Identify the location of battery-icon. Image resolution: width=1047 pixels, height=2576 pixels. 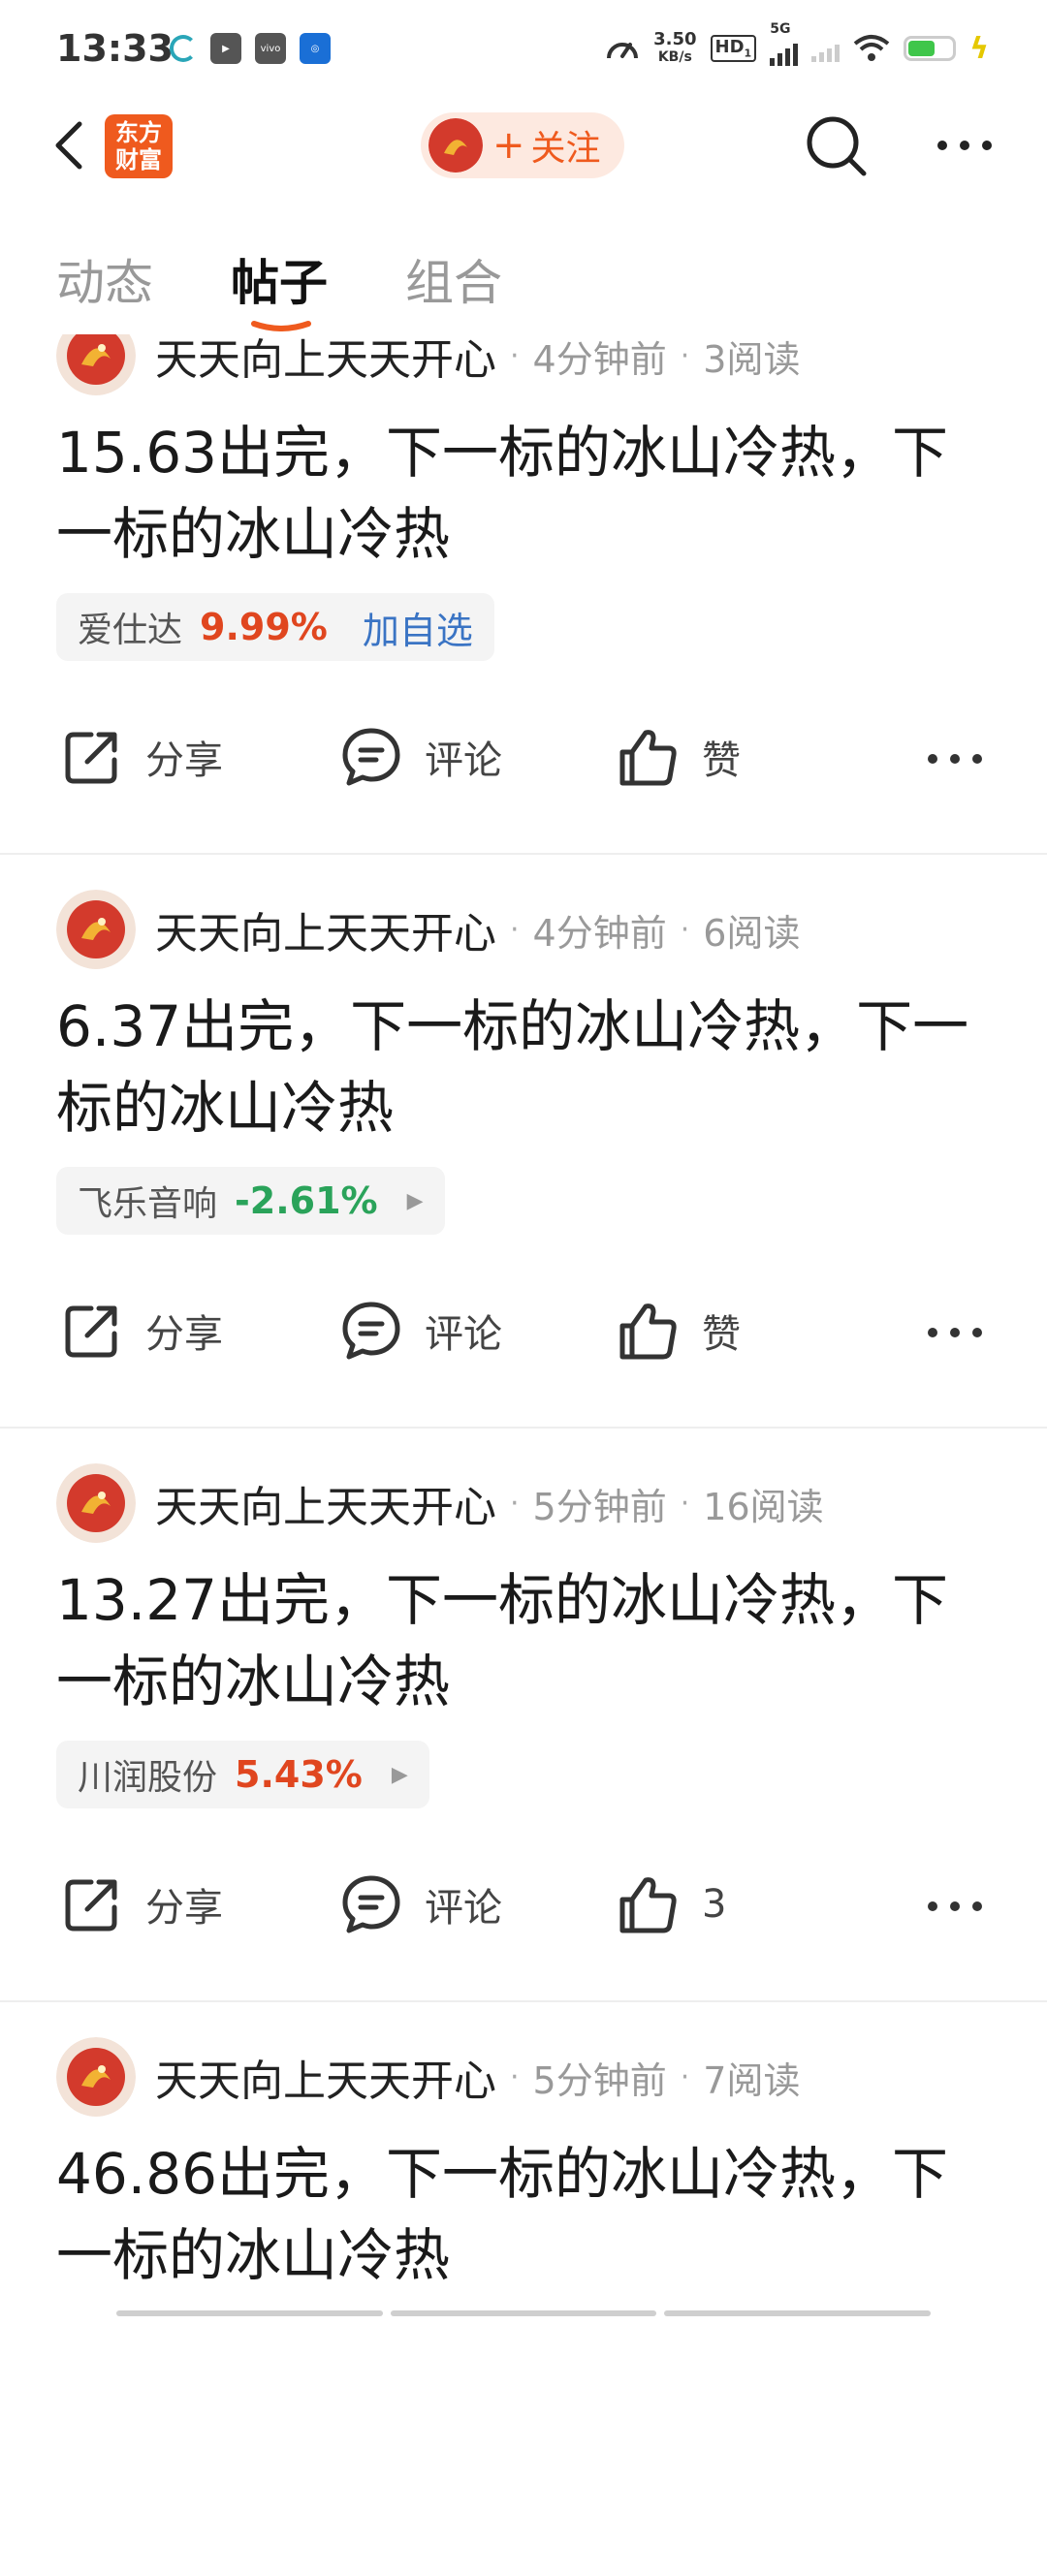
(930, 48).